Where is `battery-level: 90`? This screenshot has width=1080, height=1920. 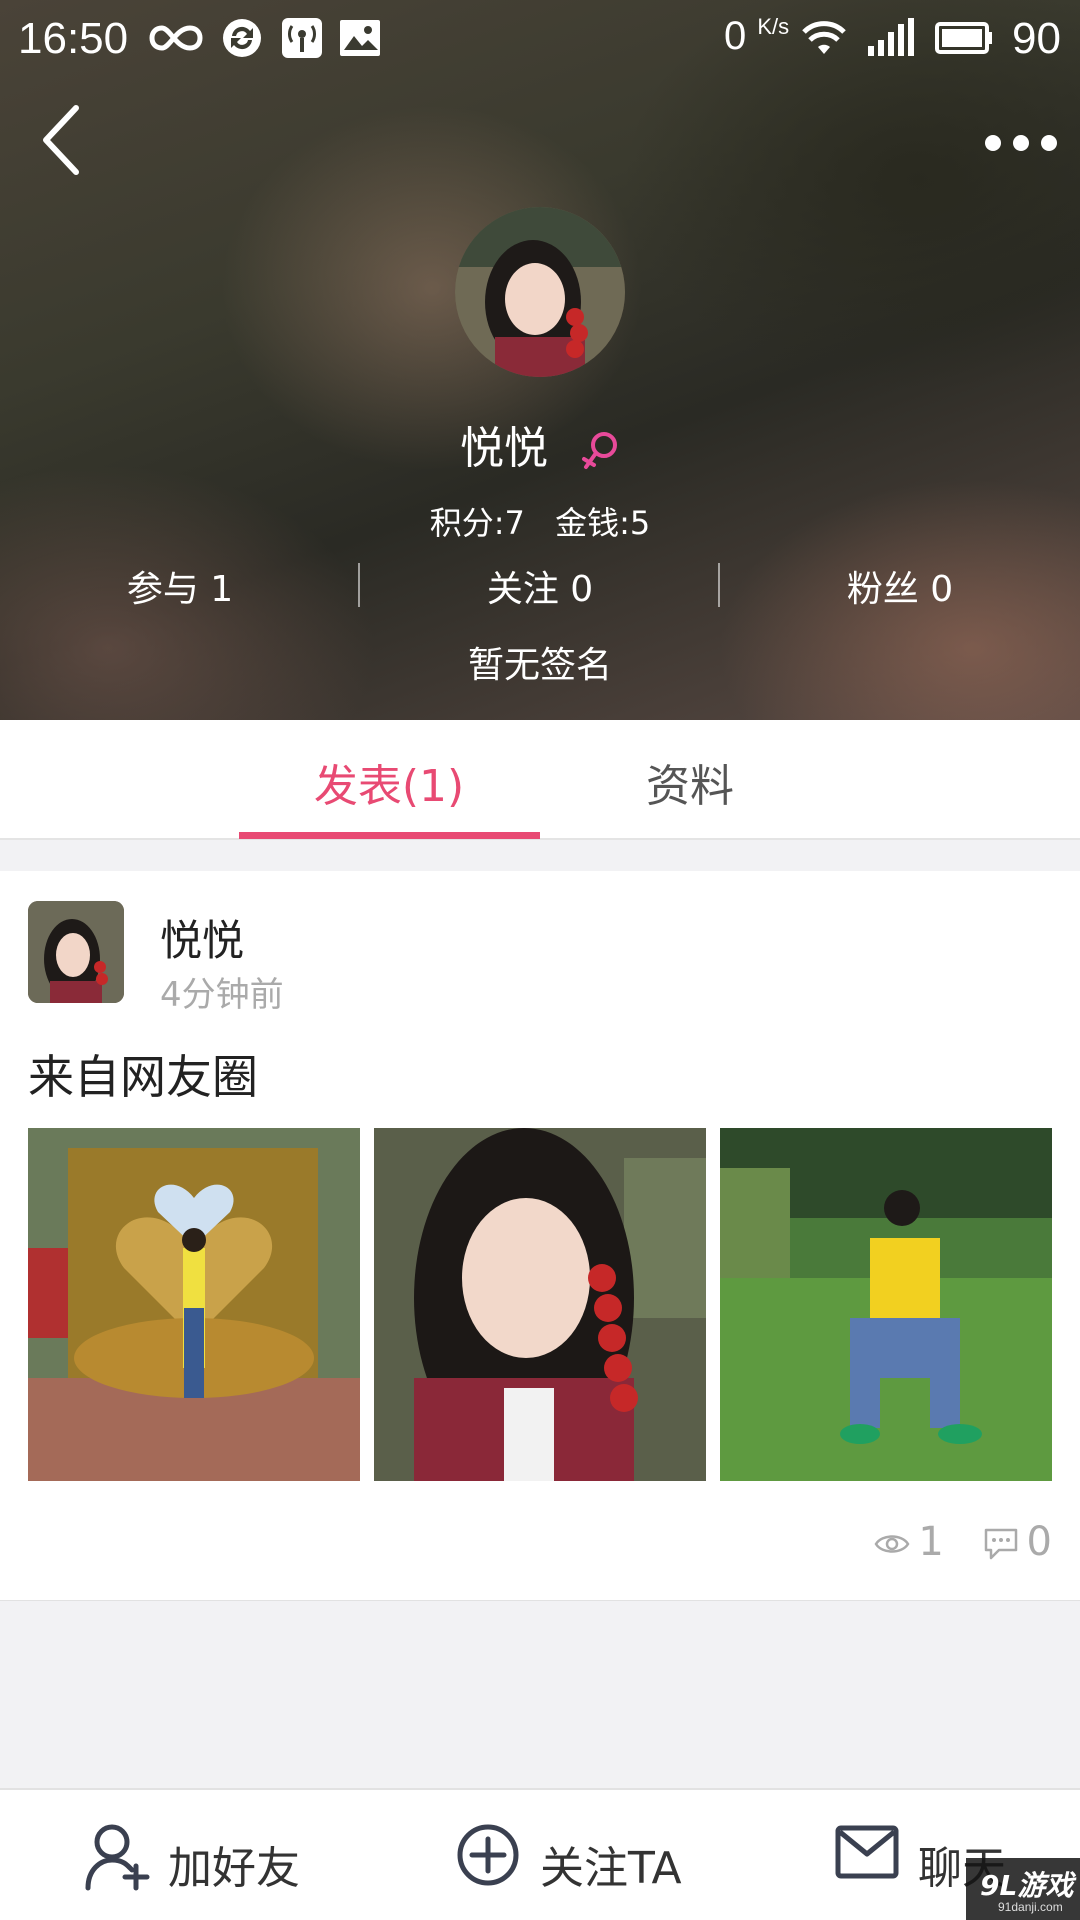
battery-level: 90 is located at coordinates (1036, 38).